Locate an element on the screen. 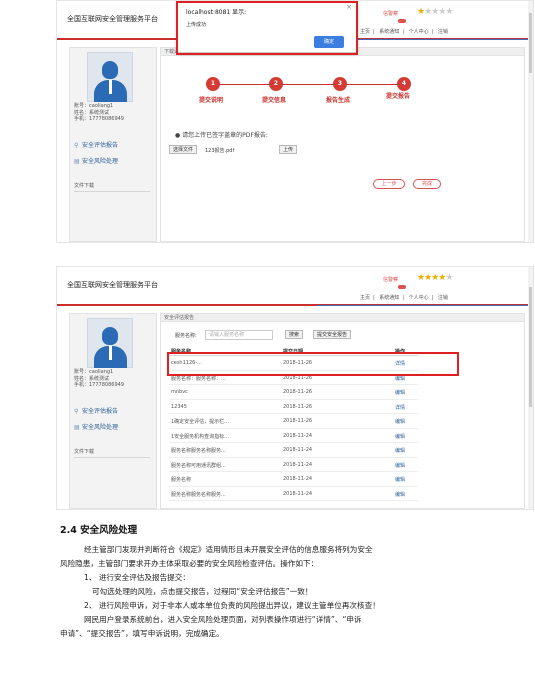  paragraph-line: 风险隐患，主管部门要求开办主体采取必要的安全风险检查评估。操作如下： is located at coordinates (189, 563).